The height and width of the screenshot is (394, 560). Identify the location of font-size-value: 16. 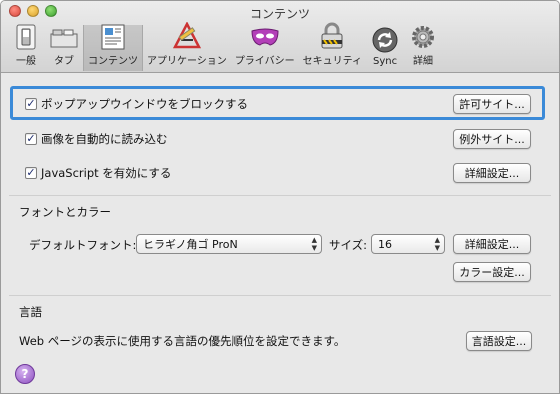
(385, 244).